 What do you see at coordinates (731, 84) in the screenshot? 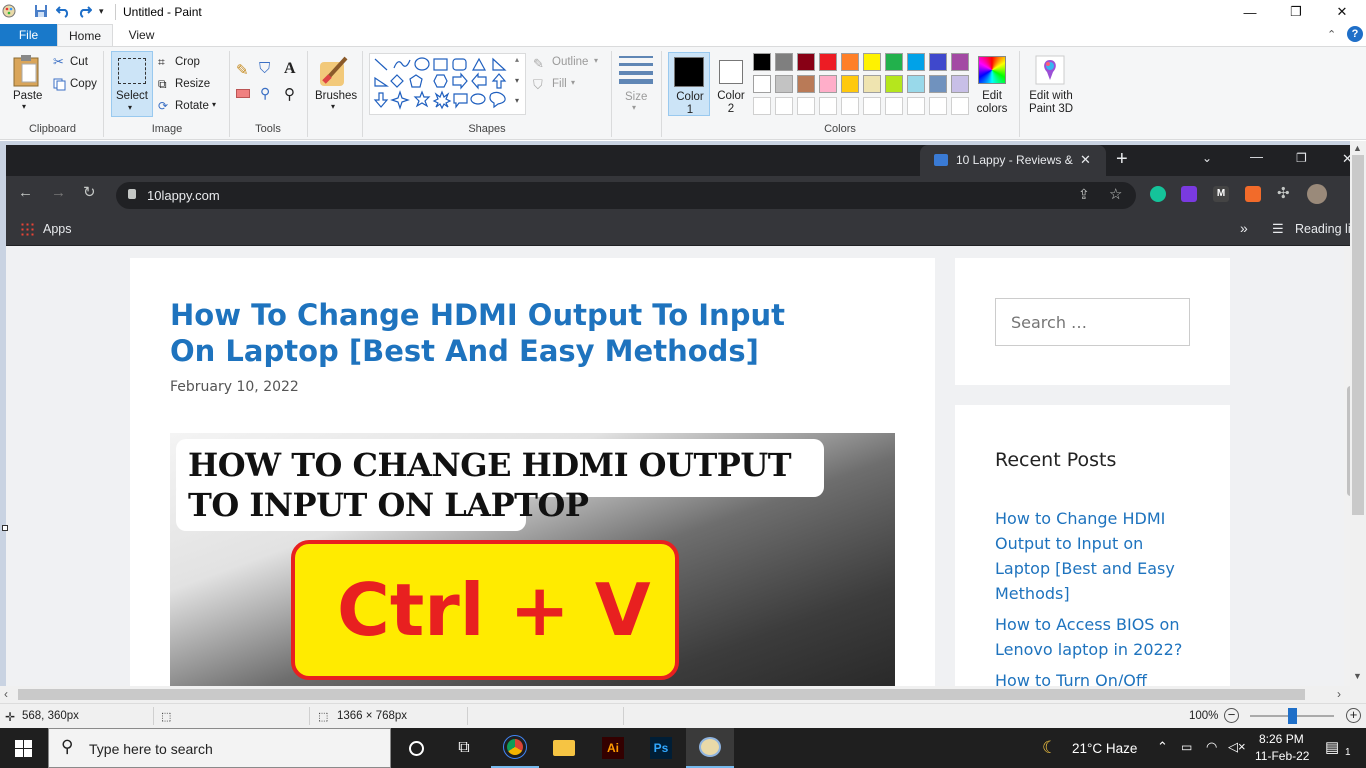
I see `color2-button: Color 2` at bounding box center [731, 84].